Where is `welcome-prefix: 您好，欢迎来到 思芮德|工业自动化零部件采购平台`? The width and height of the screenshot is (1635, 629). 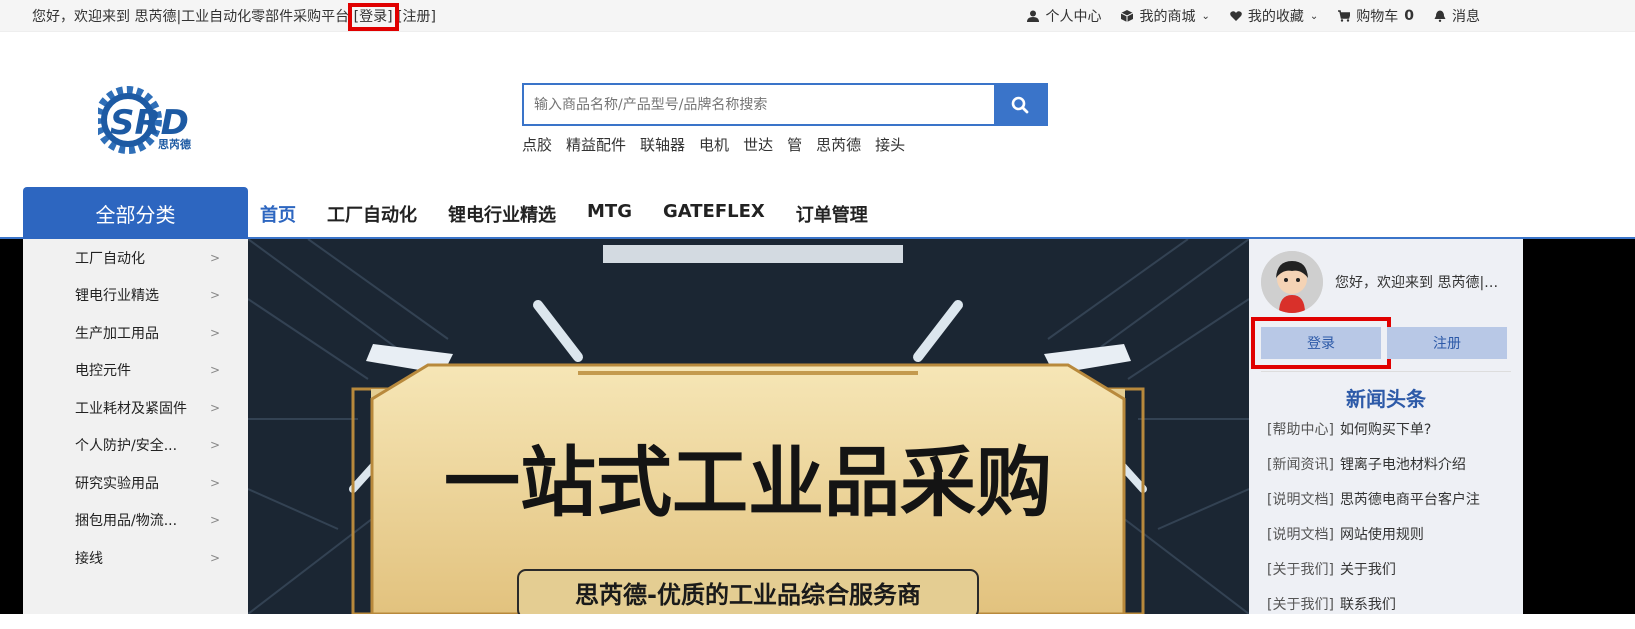
welcome-prefix: 您好，欢迎来到 思芮德|工业自动化零部件采购平台 is located at coordinates (193, 17).